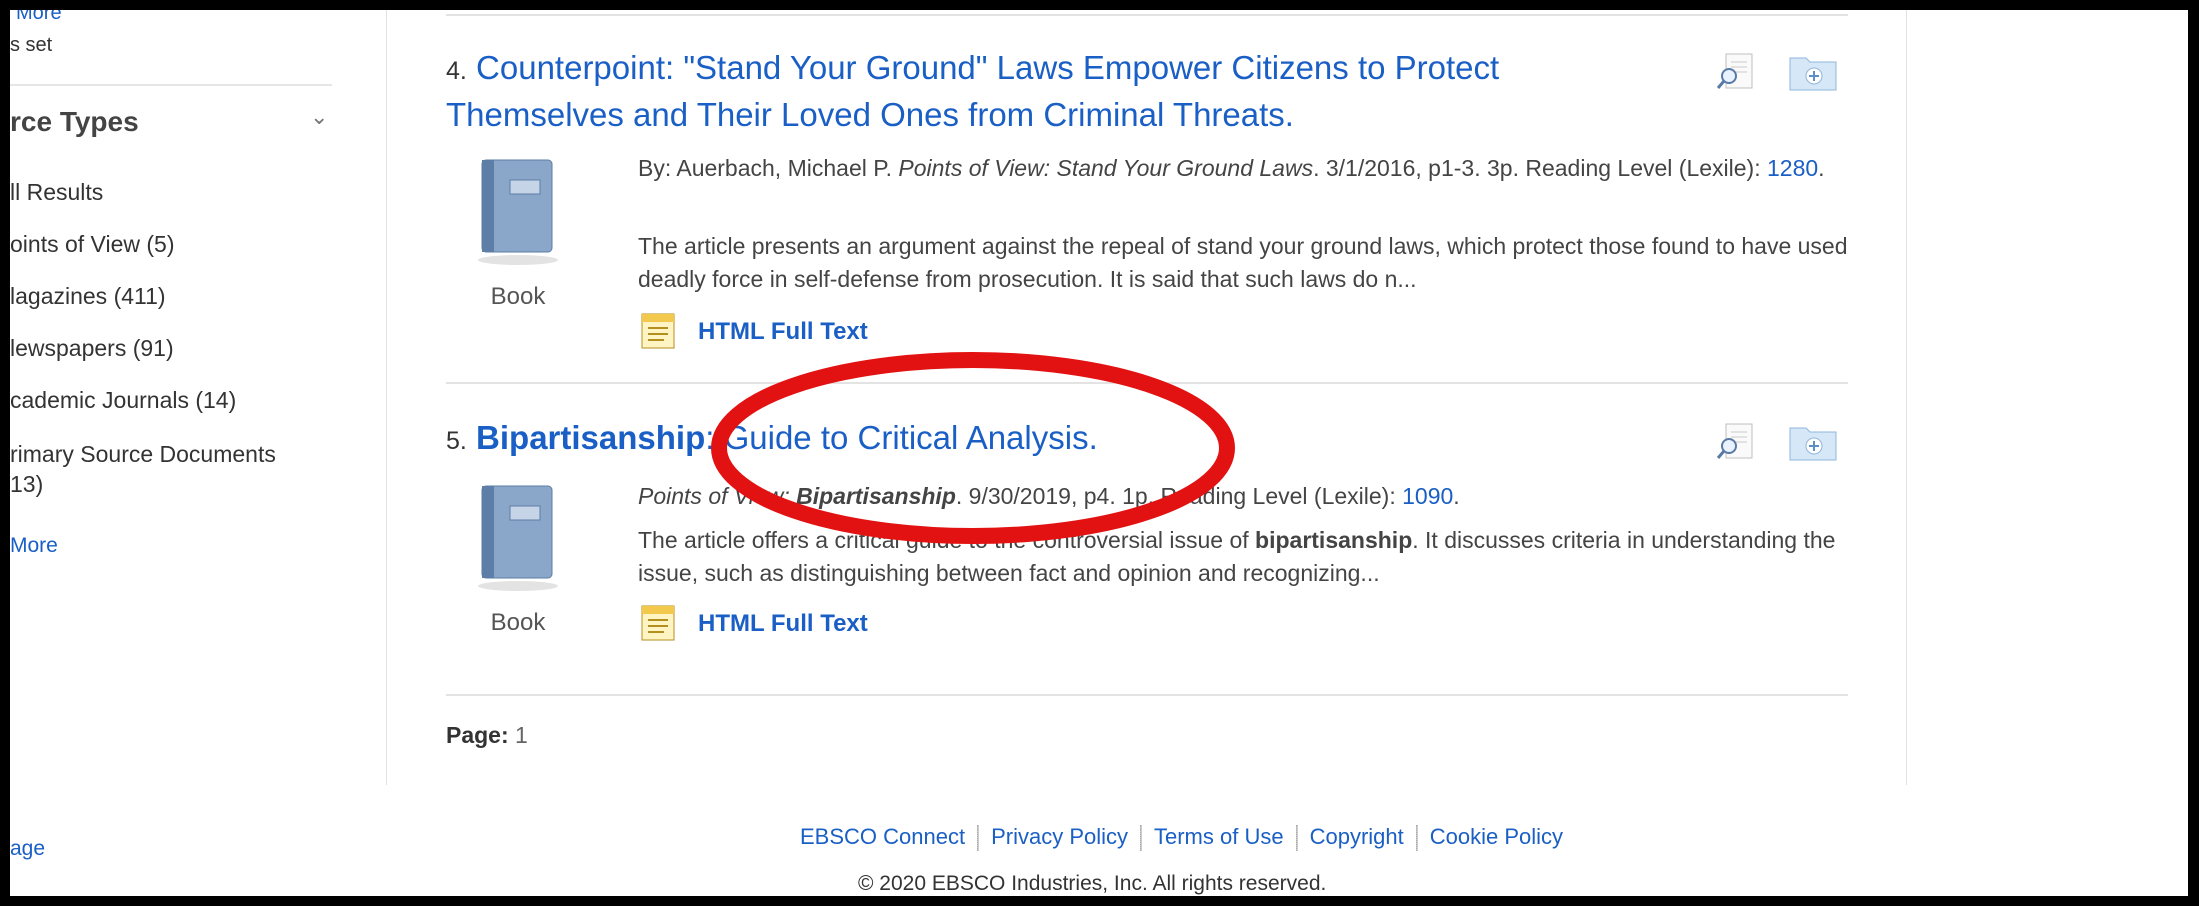 This screenshot has width=2199, height=906. What do you see at coordinates (56, 192) in the screenshot?
I see `facet-all-results: ll Results` at bounding box center [56, 192].